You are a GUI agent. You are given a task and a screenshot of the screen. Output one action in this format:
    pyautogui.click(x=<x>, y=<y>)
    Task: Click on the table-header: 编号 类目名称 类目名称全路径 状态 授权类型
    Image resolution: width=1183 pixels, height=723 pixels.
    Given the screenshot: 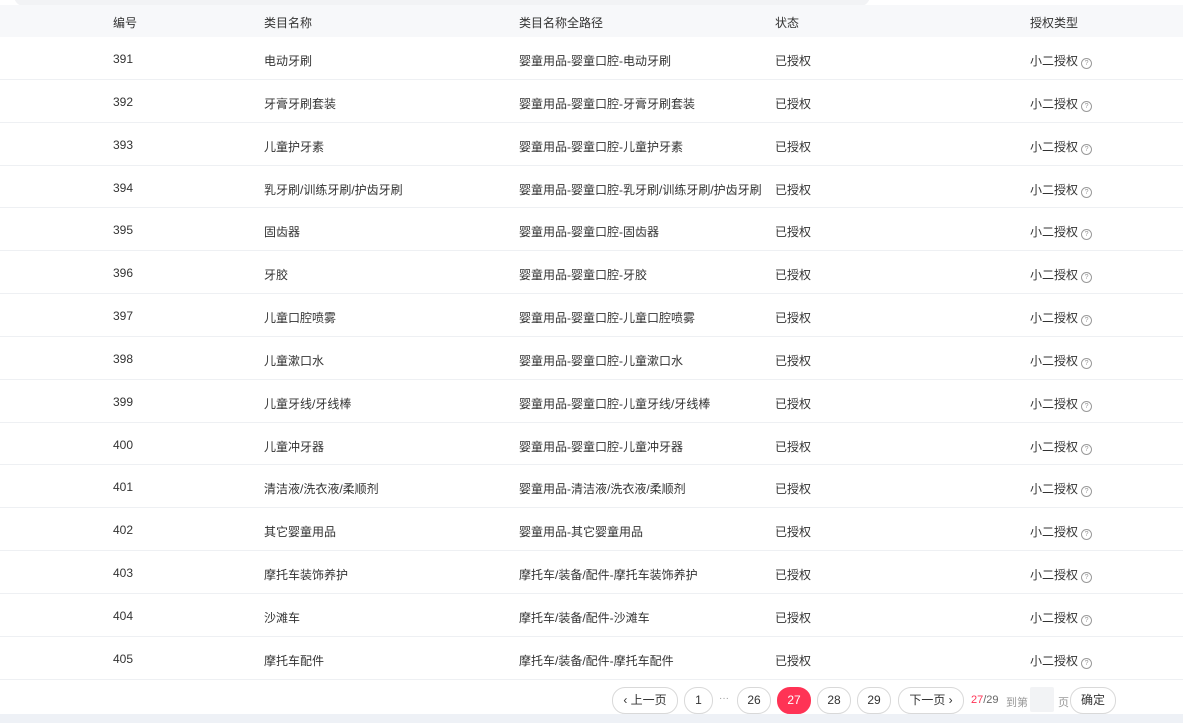 What is the action you would take?
    pyautogui.click(x=591, y=21)
    